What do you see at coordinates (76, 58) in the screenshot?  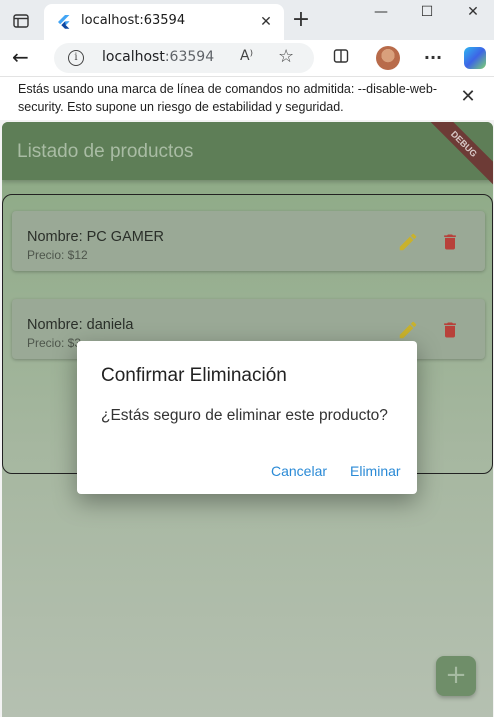 I see `site-info-icon: i` at bounding box center [76, 58].